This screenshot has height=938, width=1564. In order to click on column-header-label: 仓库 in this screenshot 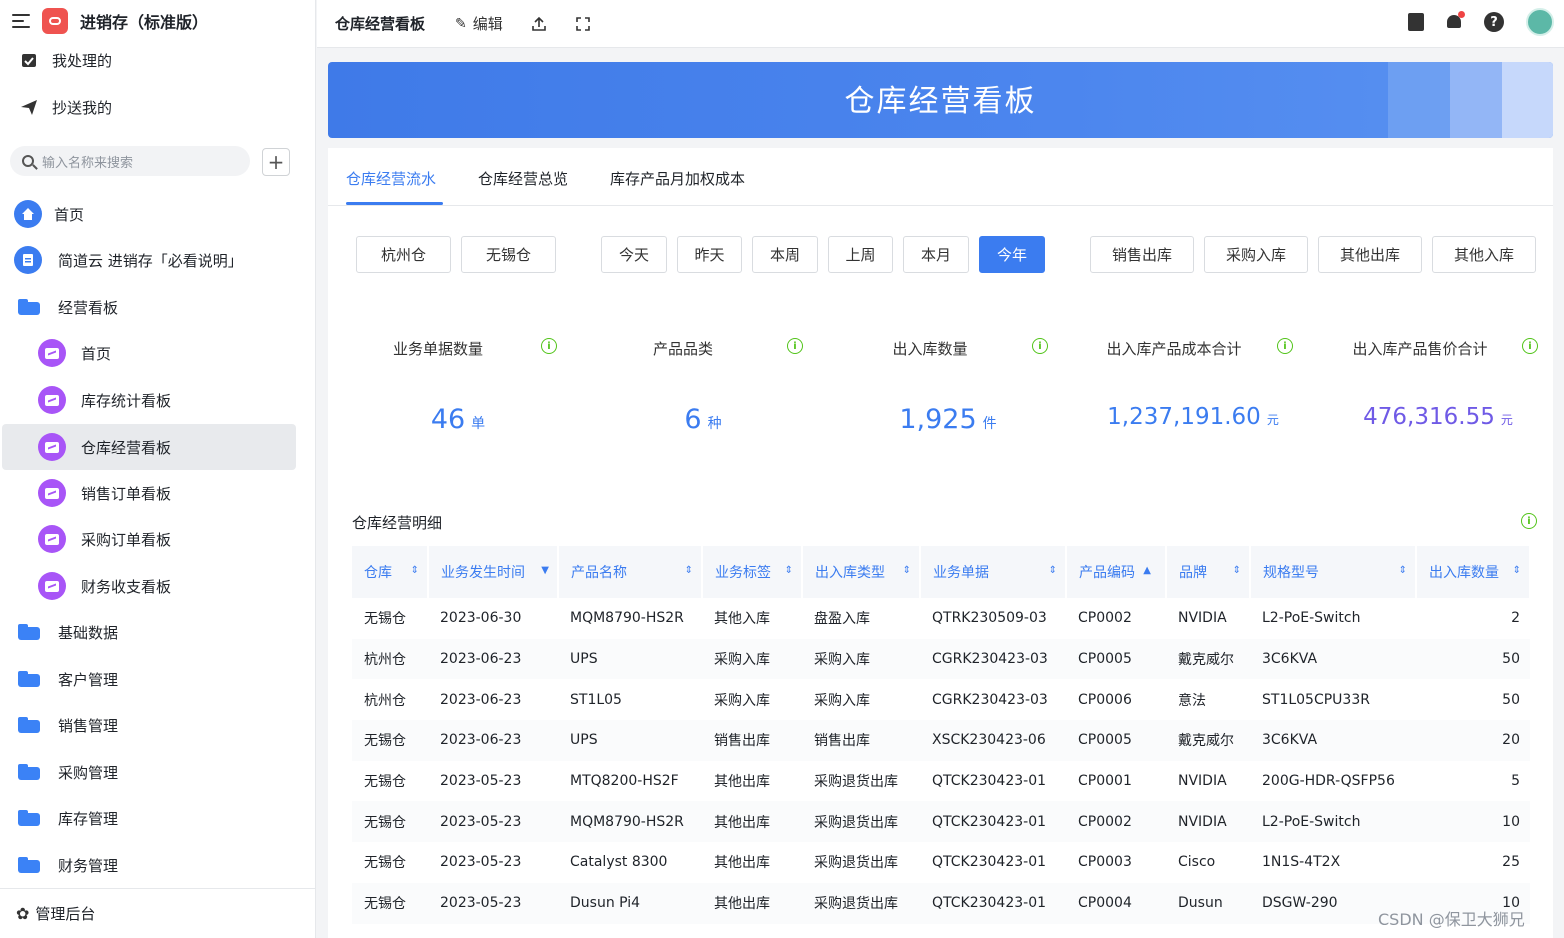, I will do `click(378, 573)`.